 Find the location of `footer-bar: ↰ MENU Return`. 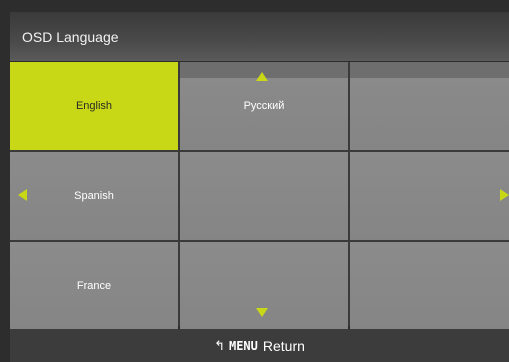

footer-bar: ↰ MENU Return is located at coordinates (259, 345).